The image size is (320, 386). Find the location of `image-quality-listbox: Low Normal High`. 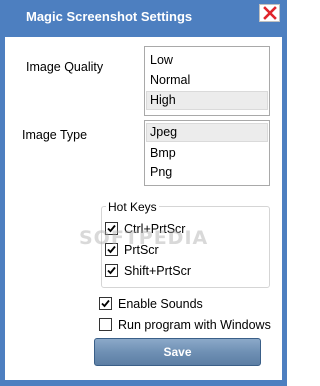

image-quality-listbox: Low Normal High is located at coordinates (207, 81).